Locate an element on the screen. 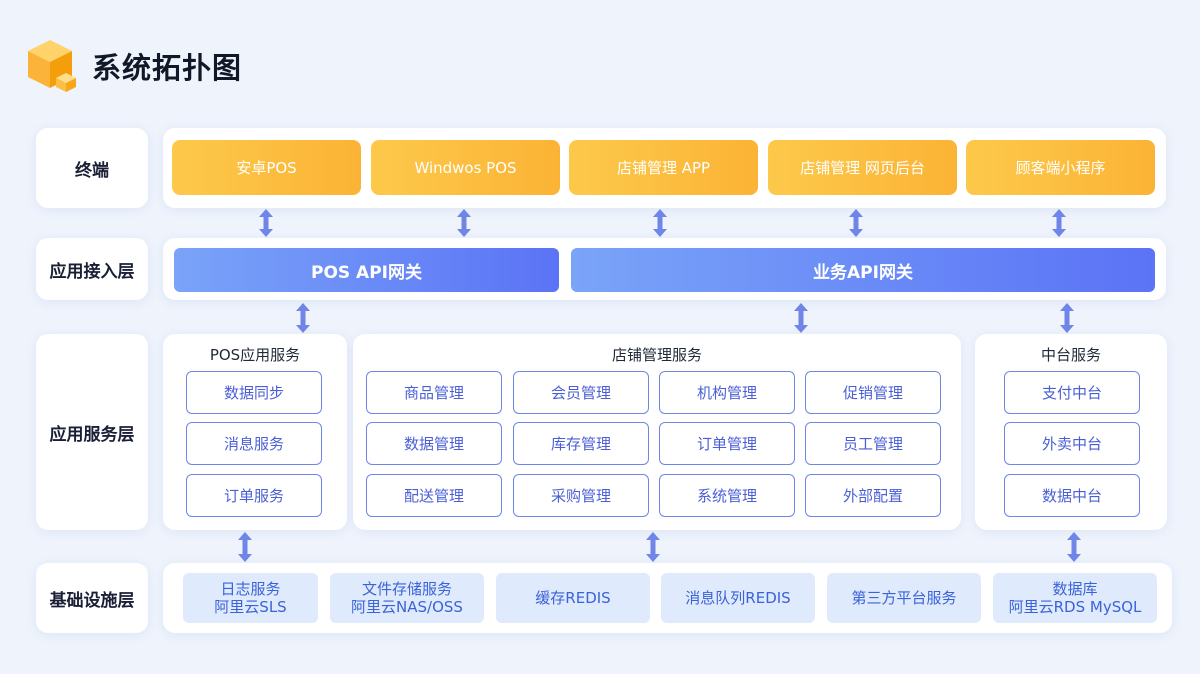  service-item: 库存管理 is located at coordinates (581, 443).